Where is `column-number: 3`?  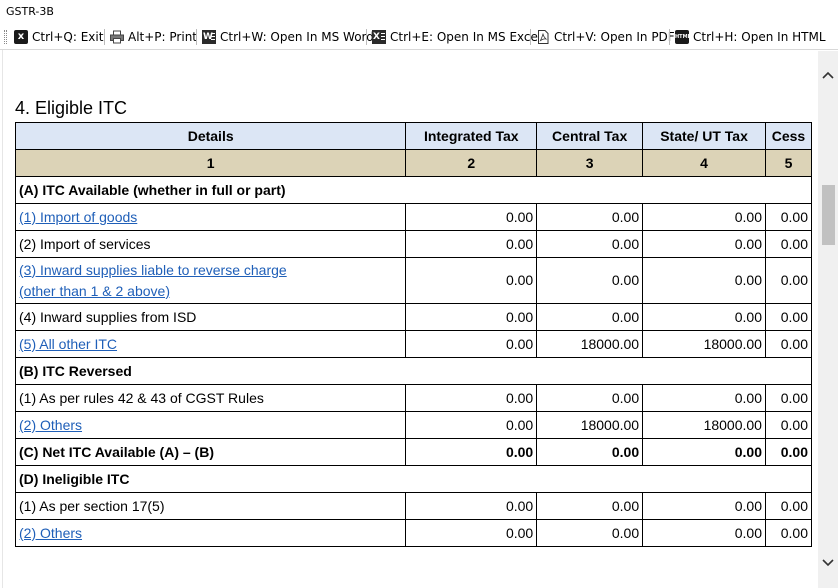 column-number: 3 is located at coordinates (590, 163).